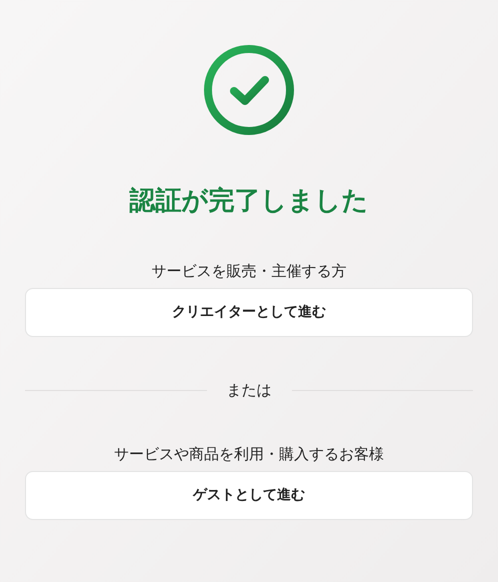 This screenshot has width=498, height=582. I want to click on separator-text: または, so click(249, 390).